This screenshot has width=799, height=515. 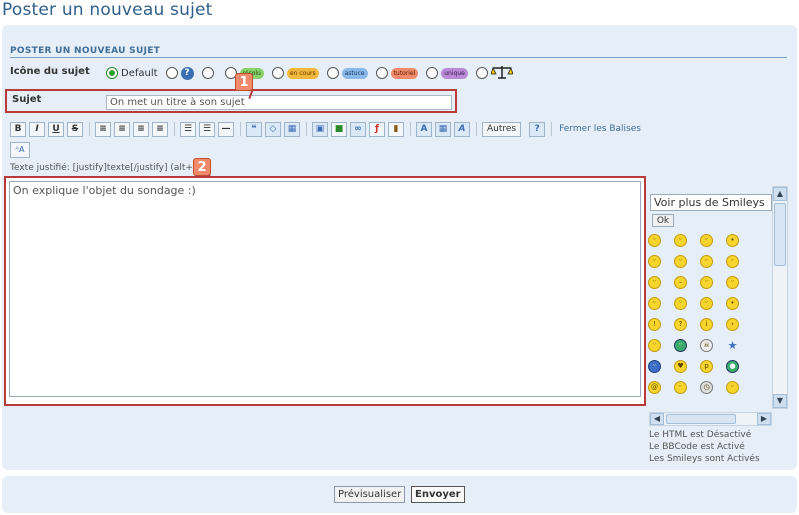 What do you see at coordinates (292, 129) in the screenshot?
I see `table-icon: ▦` at bounding box center [292, 129].